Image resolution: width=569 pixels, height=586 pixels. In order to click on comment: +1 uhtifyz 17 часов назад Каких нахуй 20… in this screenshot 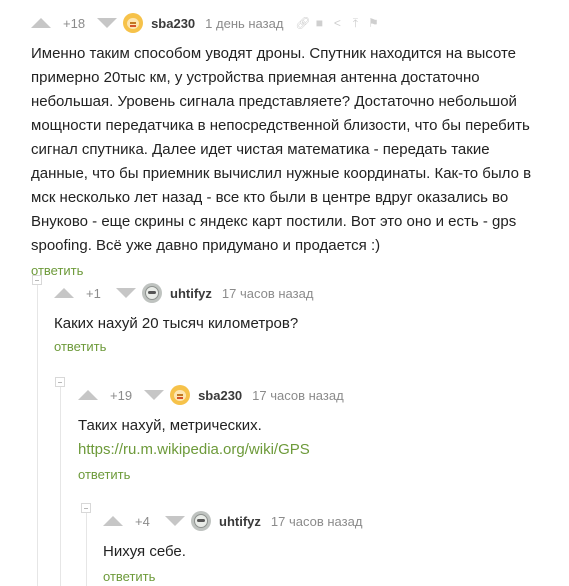, I will do `click(304, 319)`.